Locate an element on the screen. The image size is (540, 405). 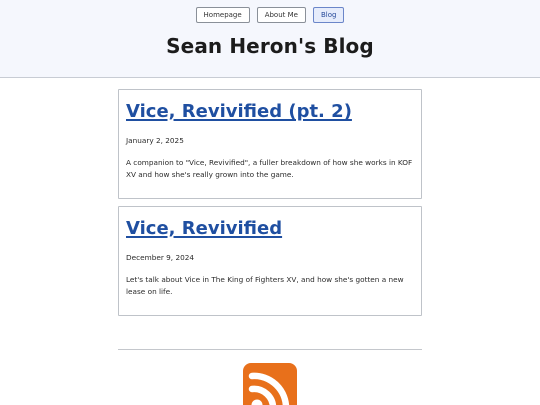
post-date: January 2, 2025 is located at coordinates (155, 140).